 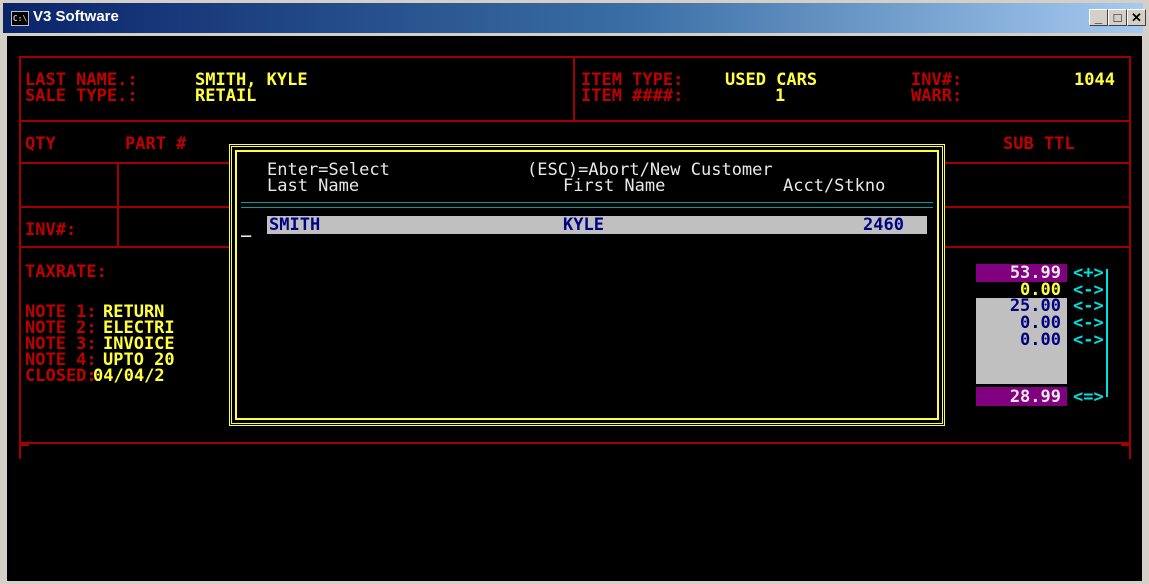 What do you see at coordinates (1088, 397) in the screenshot?
I see `op-equals: <=>` at bounding box center [1088, 397].